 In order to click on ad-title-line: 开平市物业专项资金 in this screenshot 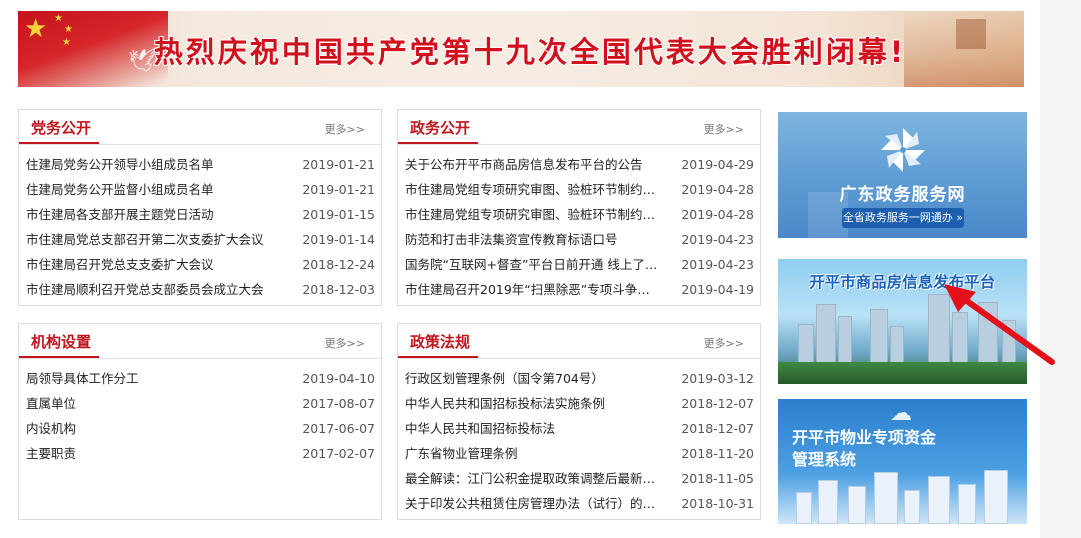, I will do `click(864, 437)`.